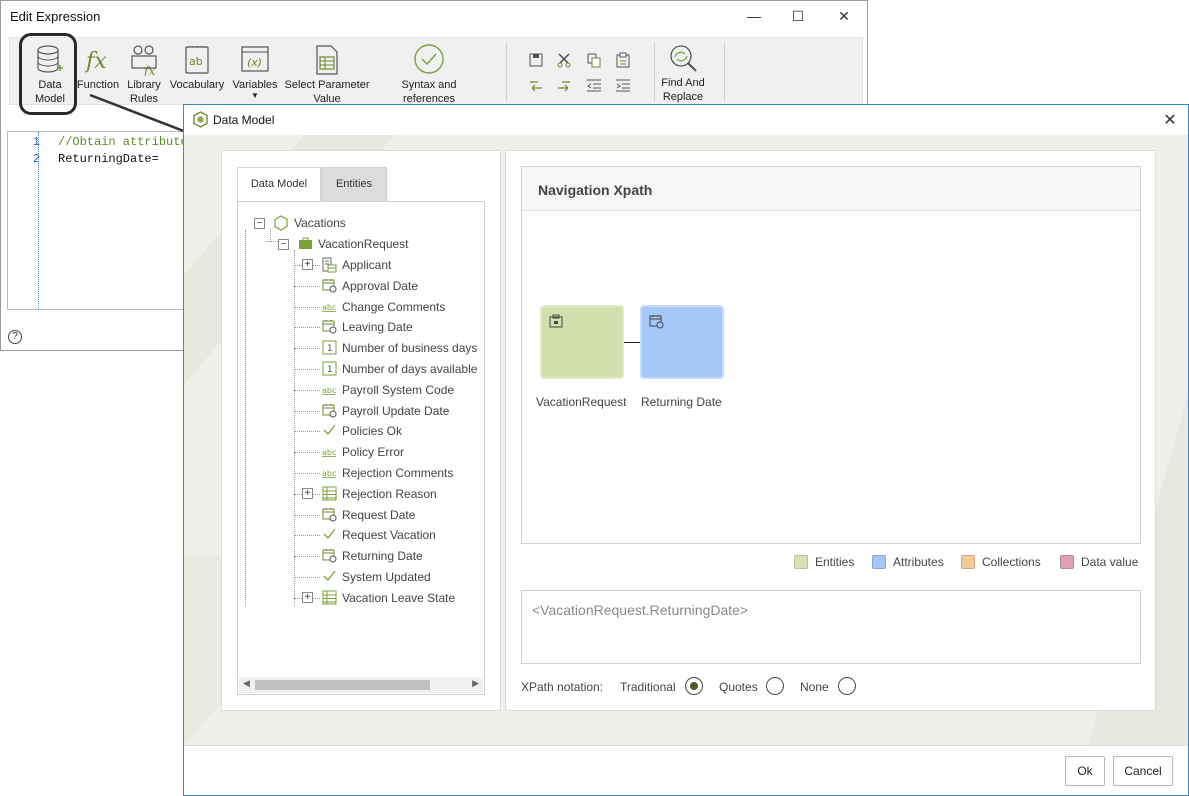 This screenshot has width=1189, height=796. I want to click on tree-item-label: Policies Ok, so click(372, 431).